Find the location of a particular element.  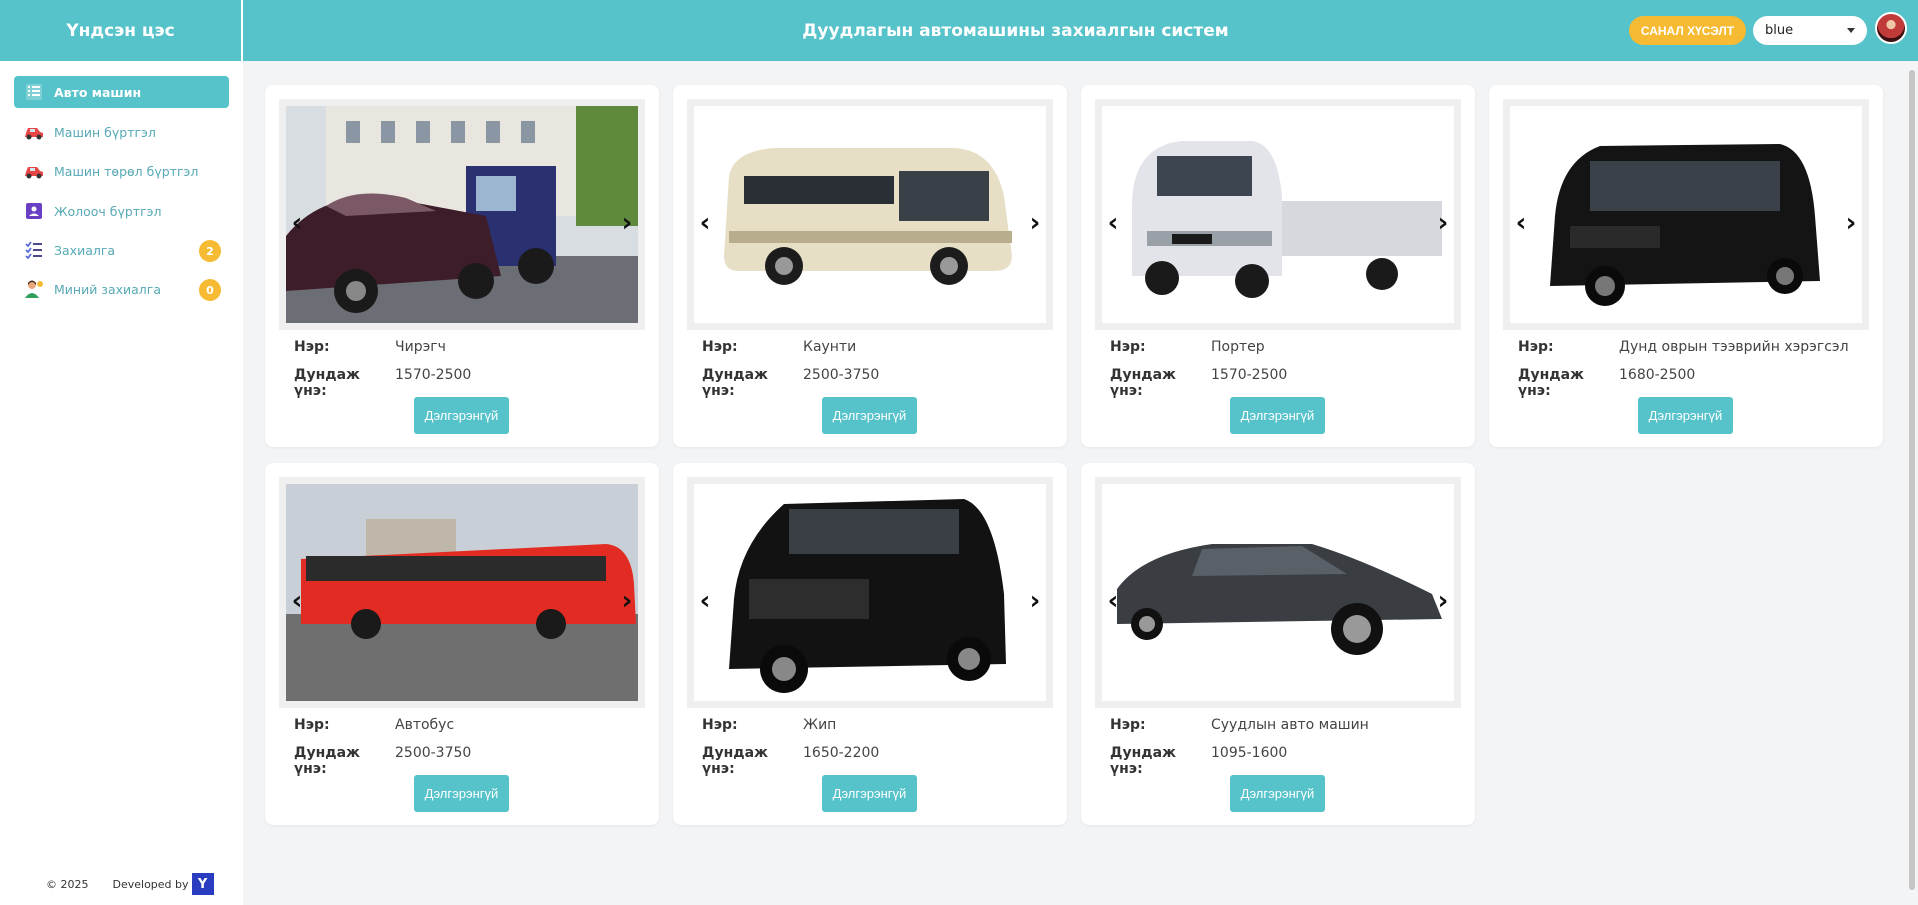

car-price: 1650-2200 is located at coordinates (841, 753).